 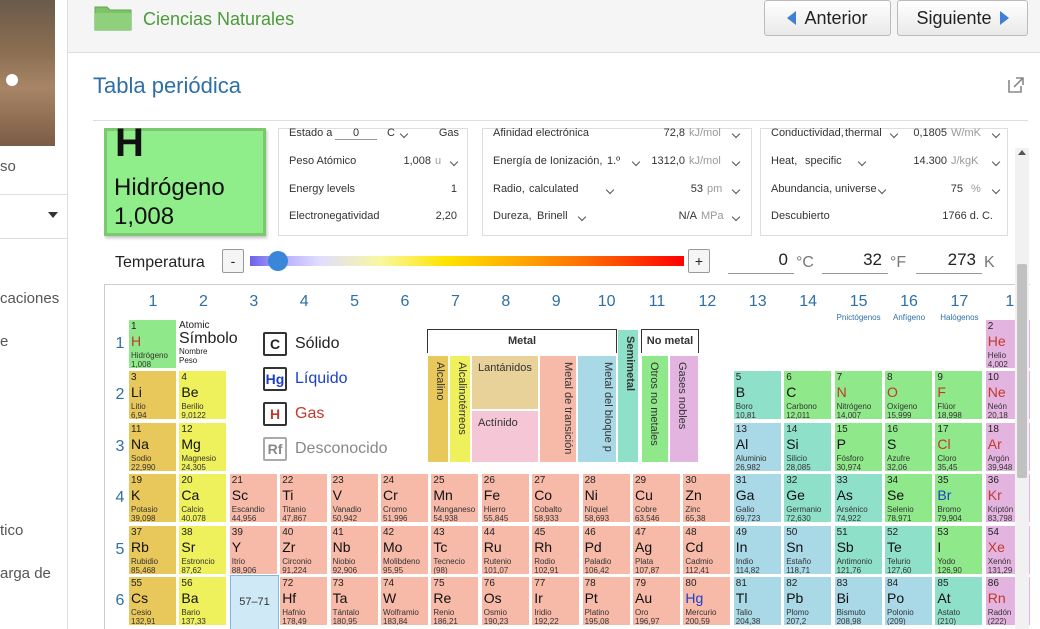 I want to click on group-number-5: 5, so click(x=355, y=302).